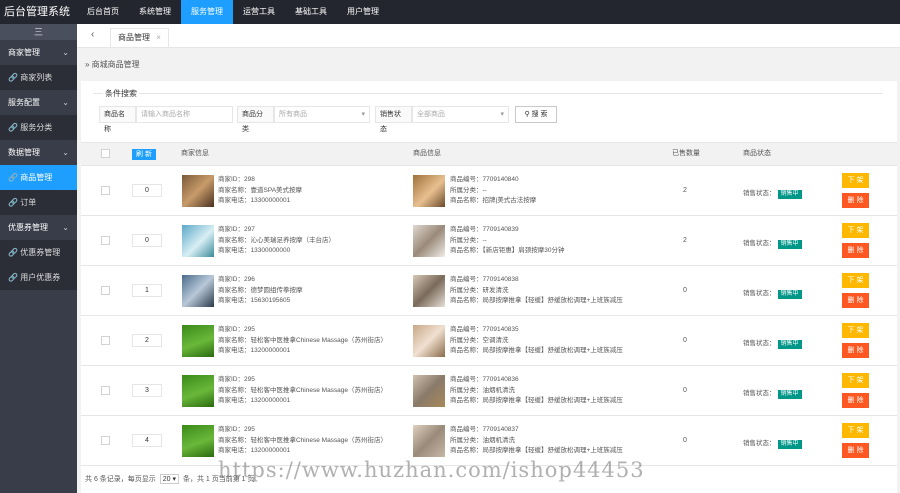  Describe the element at coordinates (431, 114) in the screenshot. I see `status-select-value: 全部商品` at that location.